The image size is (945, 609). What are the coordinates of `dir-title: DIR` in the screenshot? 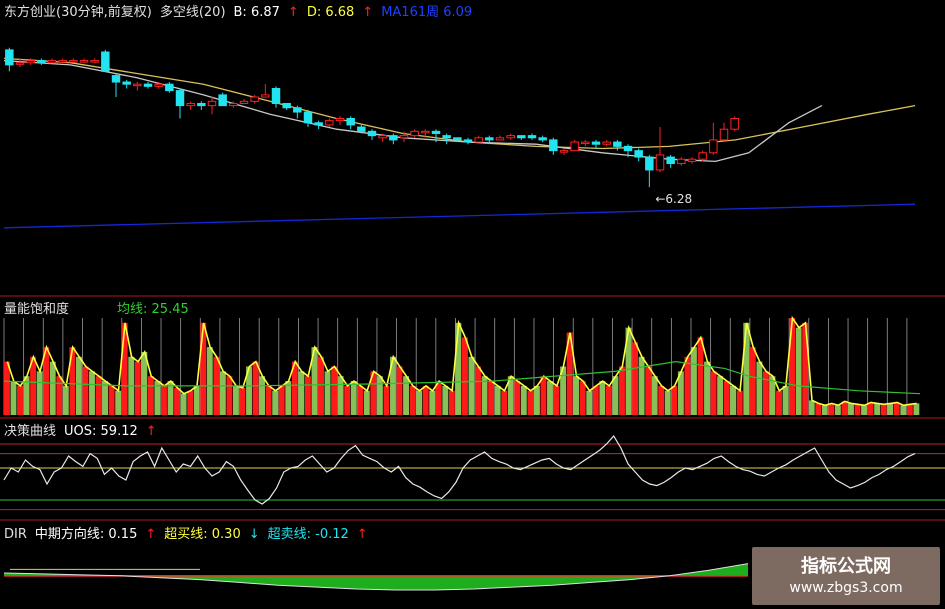 It's located at (15, 534).